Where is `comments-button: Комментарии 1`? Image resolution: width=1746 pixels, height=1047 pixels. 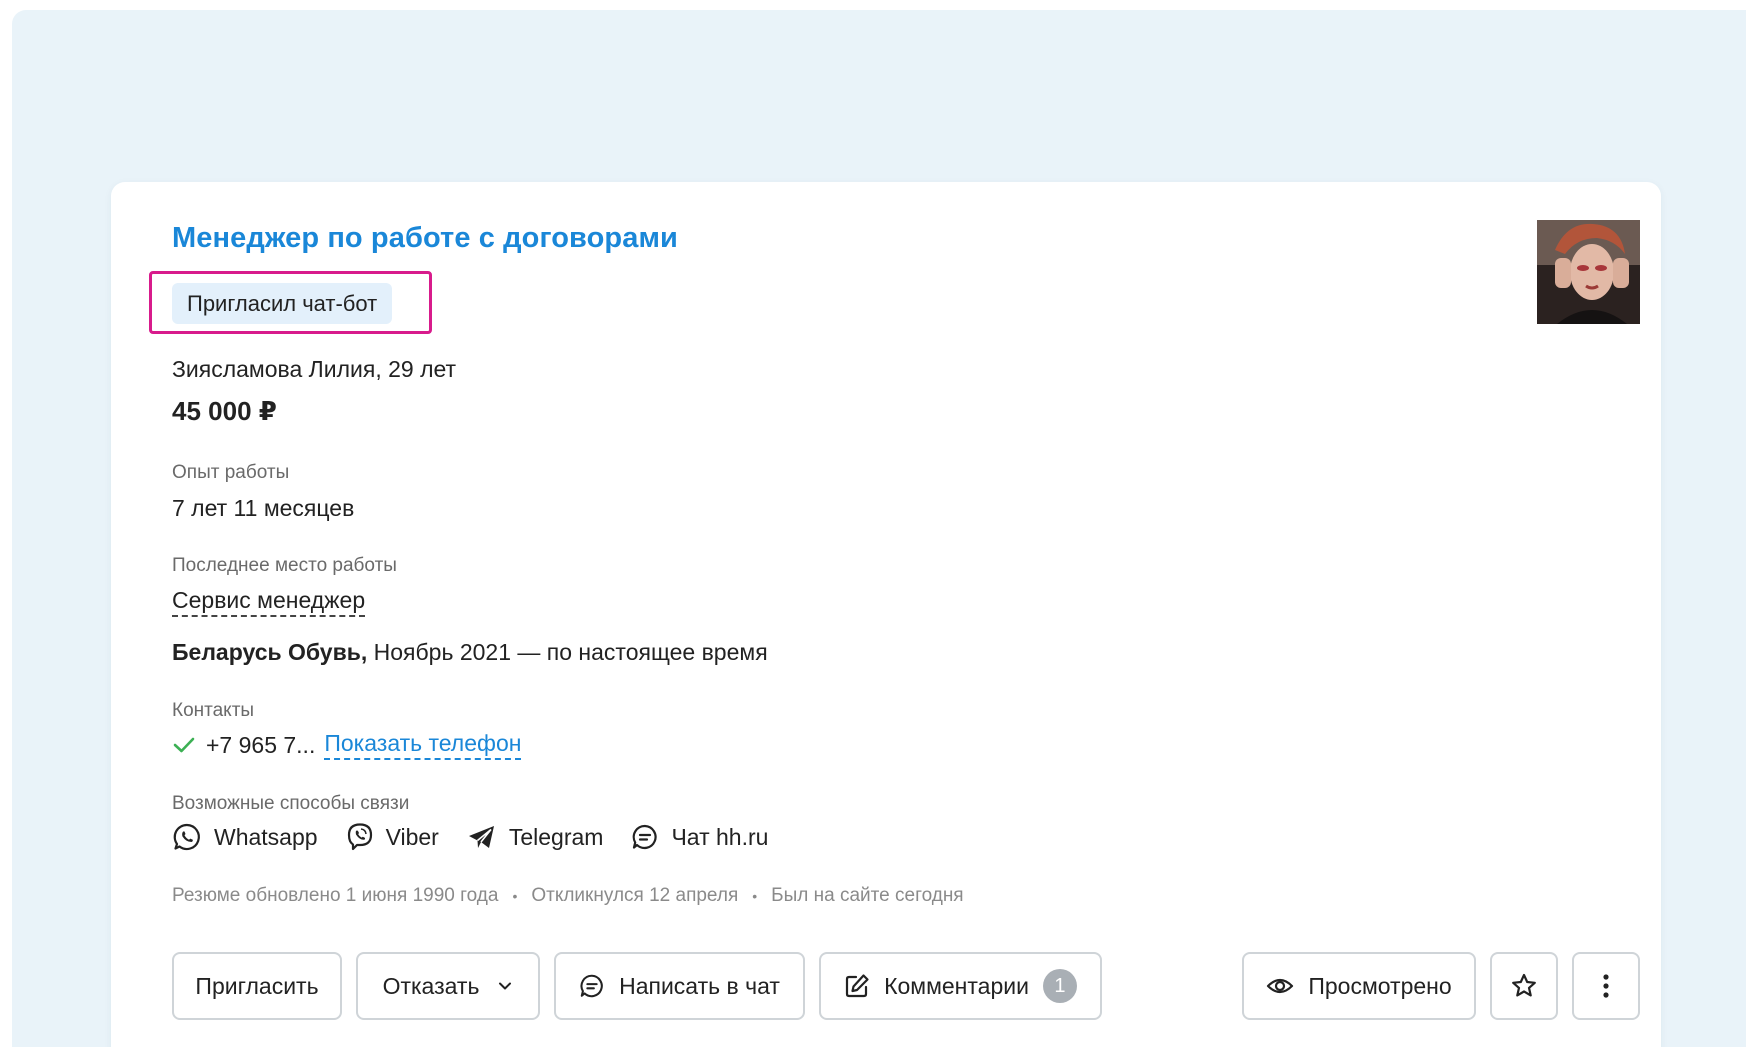
comments-button: Комментарии 1 is located at coordinates (960, 986).